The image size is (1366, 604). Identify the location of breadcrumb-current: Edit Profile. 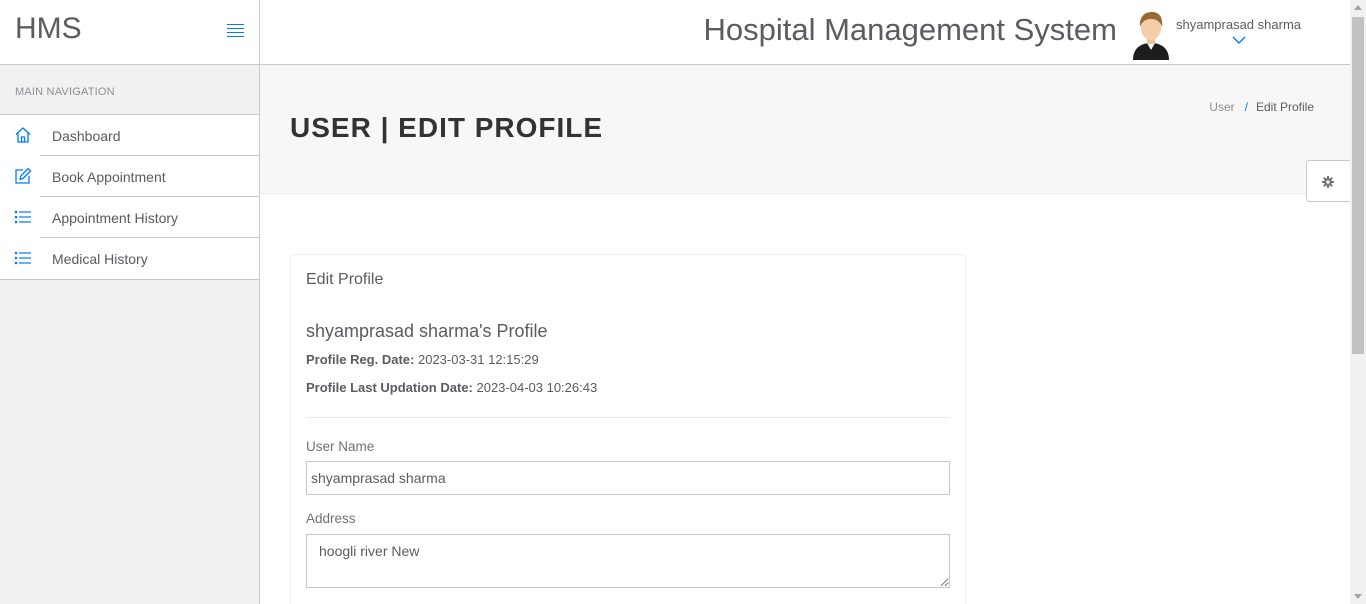
(1284, 107).